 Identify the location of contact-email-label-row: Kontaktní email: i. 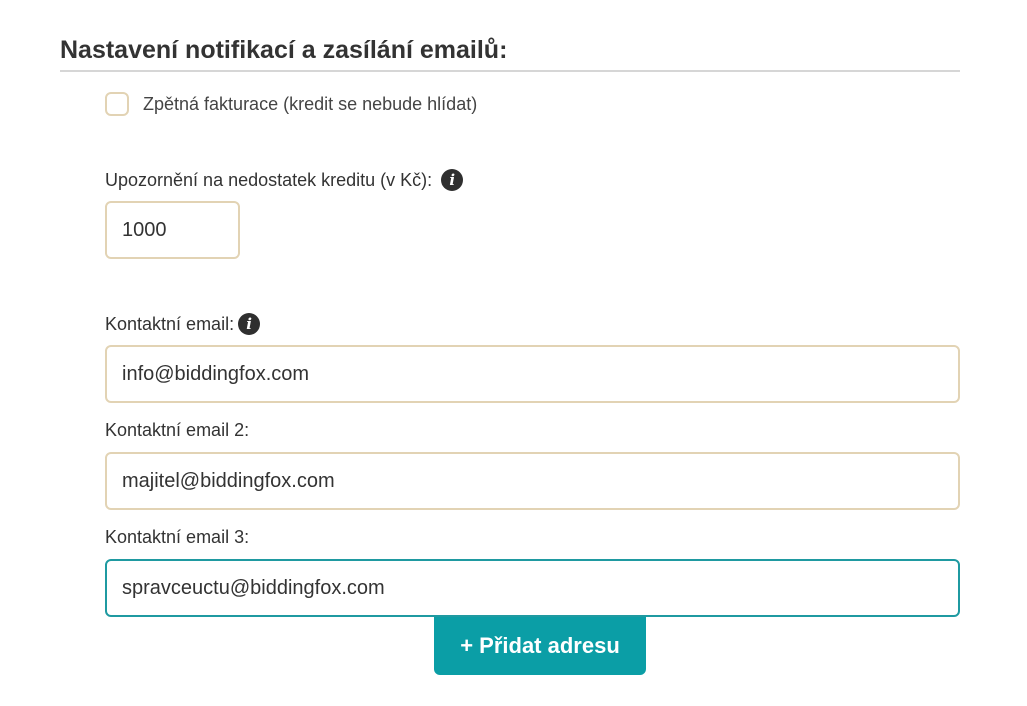
(183, 324).